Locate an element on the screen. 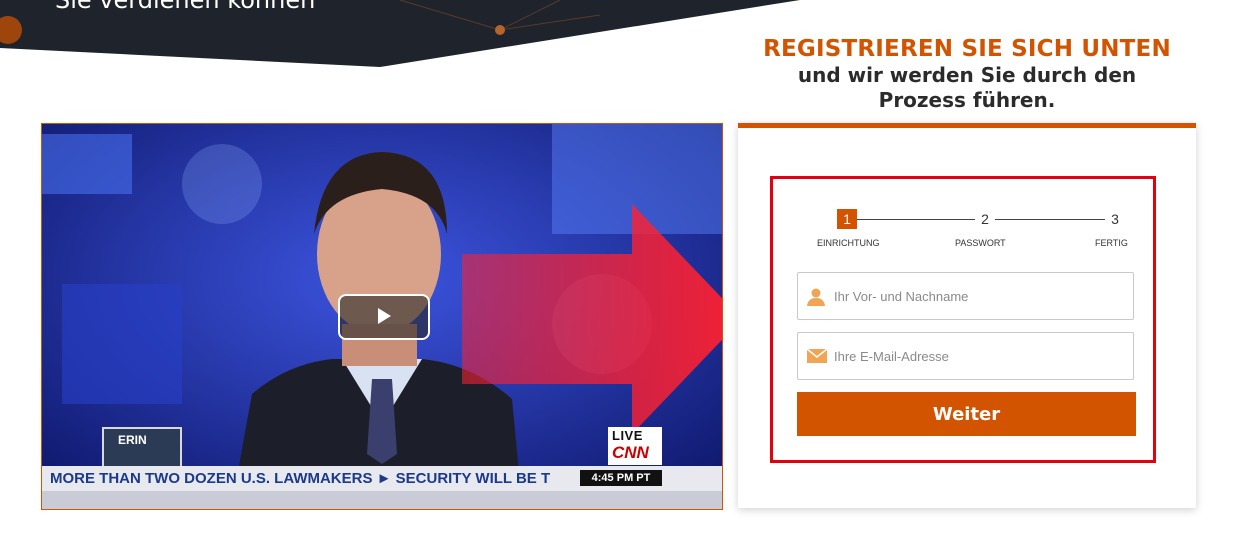  heading-subtitle-2: Prozess führen. is located at coordinates (967, 100).